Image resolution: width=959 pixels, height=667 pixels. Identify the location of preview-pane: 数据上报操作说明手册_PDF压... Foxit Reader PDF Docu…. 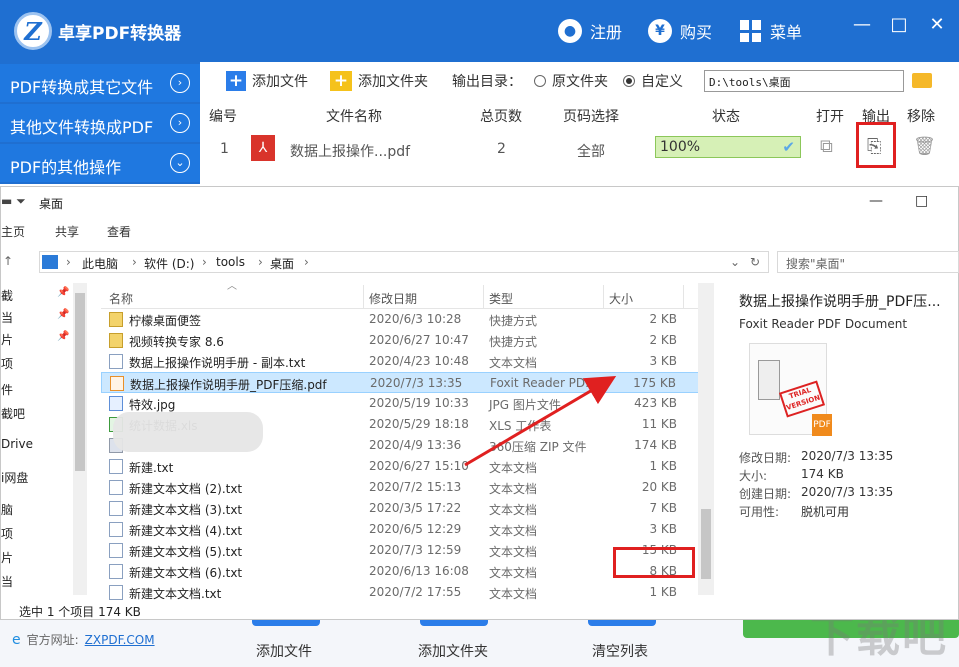
(849, 411).